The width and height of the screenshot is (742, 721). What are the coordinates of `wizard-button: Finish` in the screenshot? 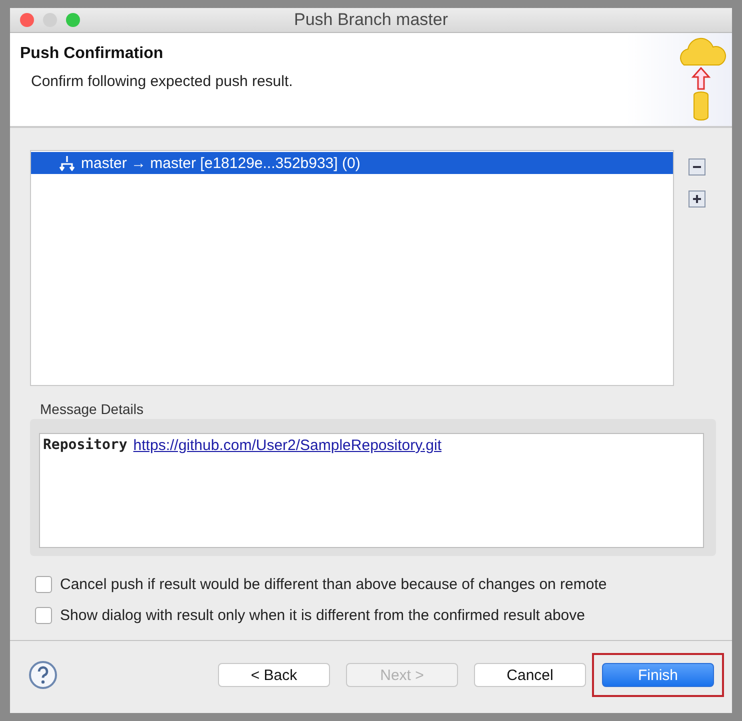 It's located at (658, 675).